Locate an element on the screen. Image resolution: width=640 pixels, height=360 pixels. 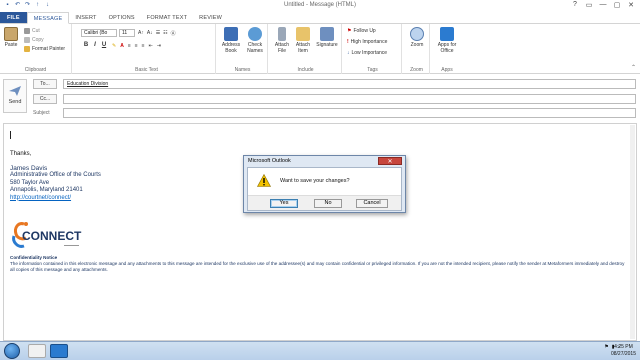
recipient-chip: Education Division is located at coordinates (87, 84).